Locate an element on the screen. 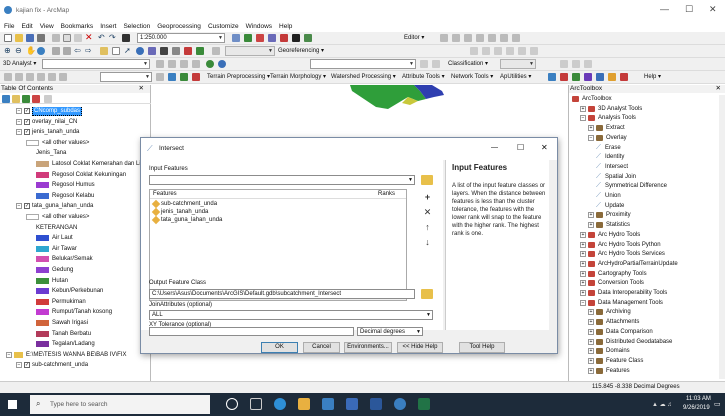 The width and height of the screenshot is (725, 416). cut-icon is located at coordinates (56, 38).